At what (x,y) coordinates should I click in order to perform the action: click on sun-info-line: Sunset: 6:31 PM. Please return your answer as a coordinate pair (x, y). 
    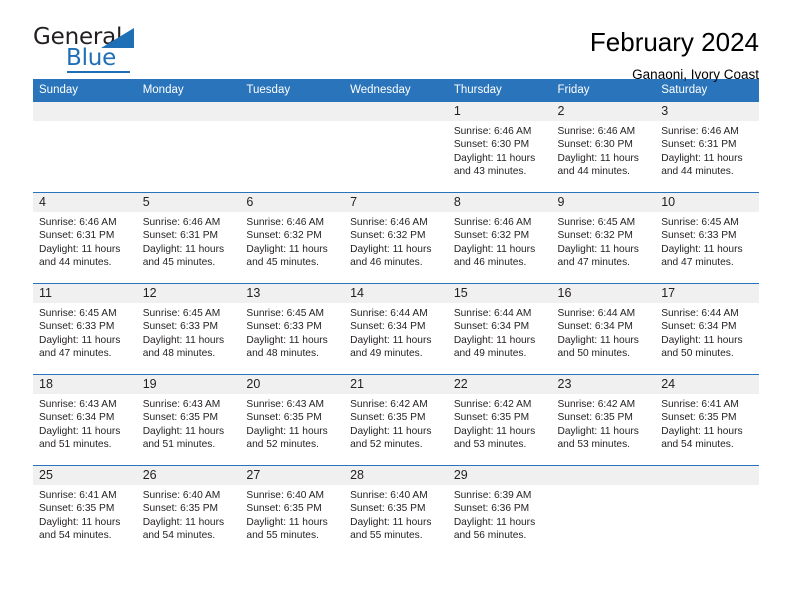
    Looking at the image, I should click on (180, 236).